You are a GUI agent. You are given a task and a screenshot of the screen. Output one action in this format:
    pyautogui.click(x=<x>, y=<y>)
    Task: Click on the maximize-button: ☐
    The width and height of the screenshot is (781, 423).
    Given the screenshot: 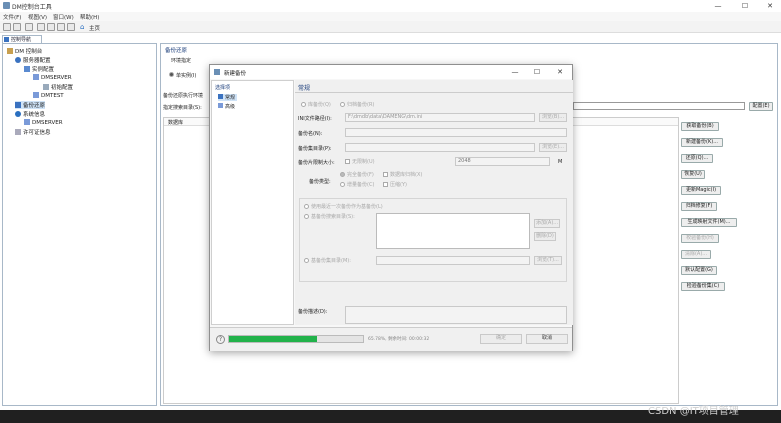 What is the action you would take?
    pyautogui.click(x=745, y=6)
    